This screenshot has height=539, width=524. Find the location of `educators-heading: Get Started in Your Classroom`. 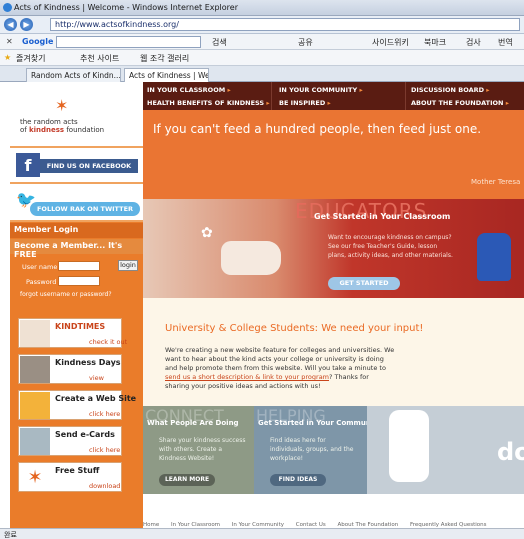

educators-heading: Get Started in Your Classroom is located at coordinates (382, 216).